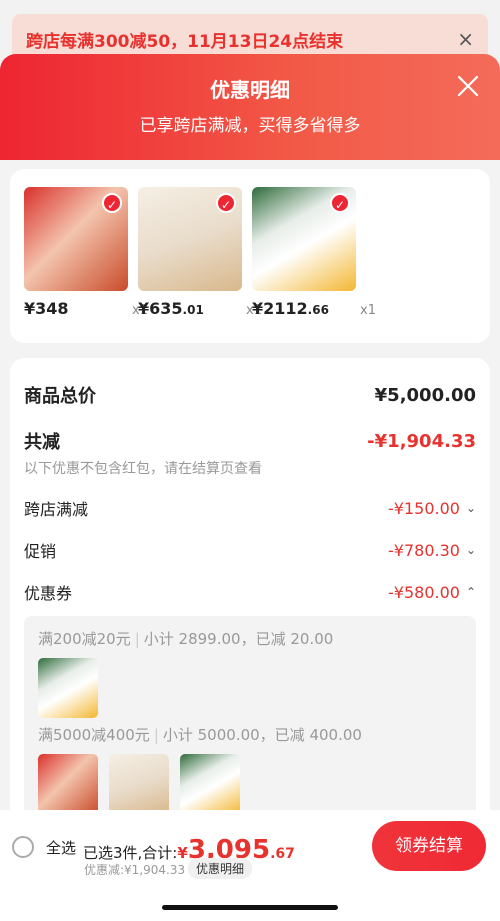  I want to click on select-all-label: 全选, so click(61, 847).